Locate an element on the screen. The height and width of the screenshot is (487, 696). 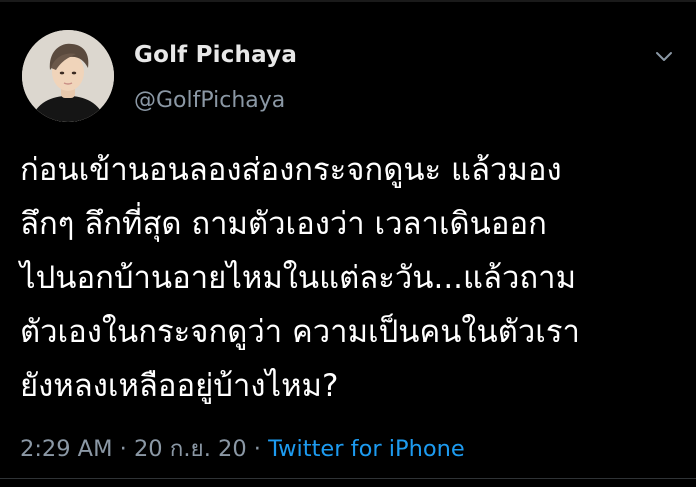
tweet-text-line: ยังหลงเหลืออยู่บ้างไหม? is located at coordinates (179, 386).